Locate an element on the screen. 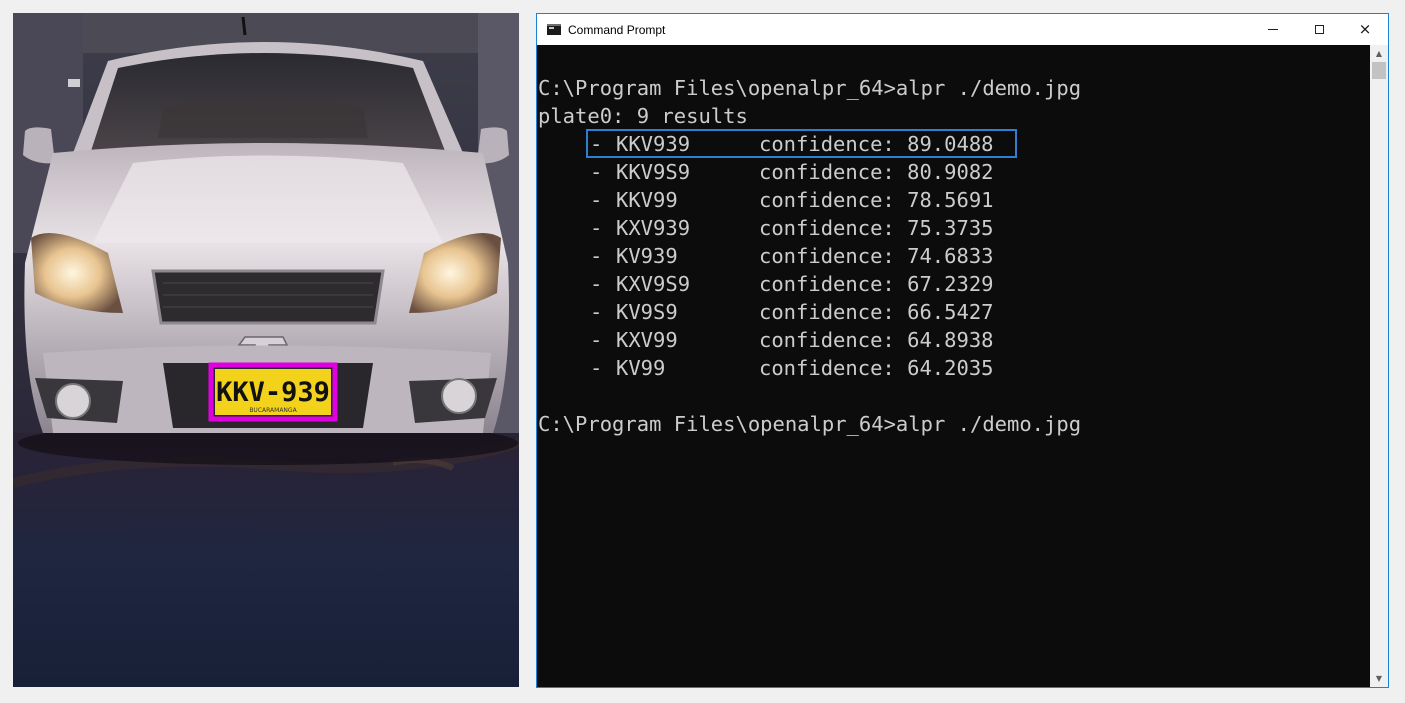 The width and height of the screenshot is (1405, 703). plate-text: KKV-939 is located at coordinates (273, 392).